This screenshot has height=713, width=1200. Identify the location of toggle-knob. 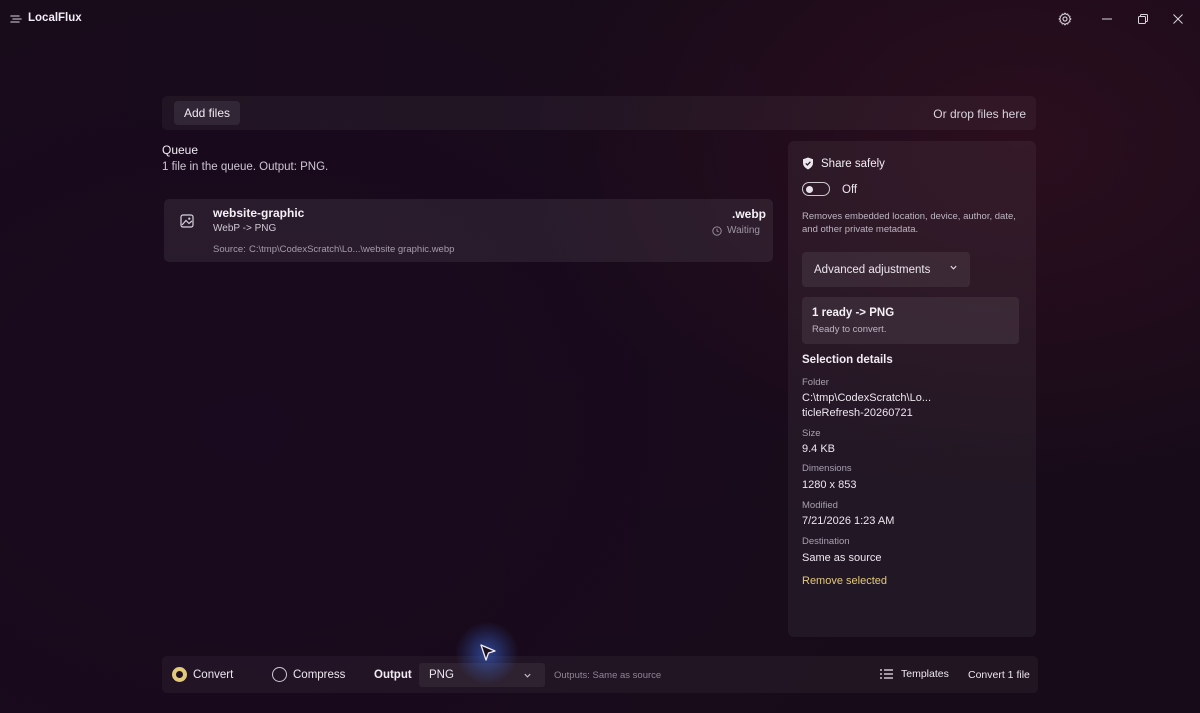
(809, 189).